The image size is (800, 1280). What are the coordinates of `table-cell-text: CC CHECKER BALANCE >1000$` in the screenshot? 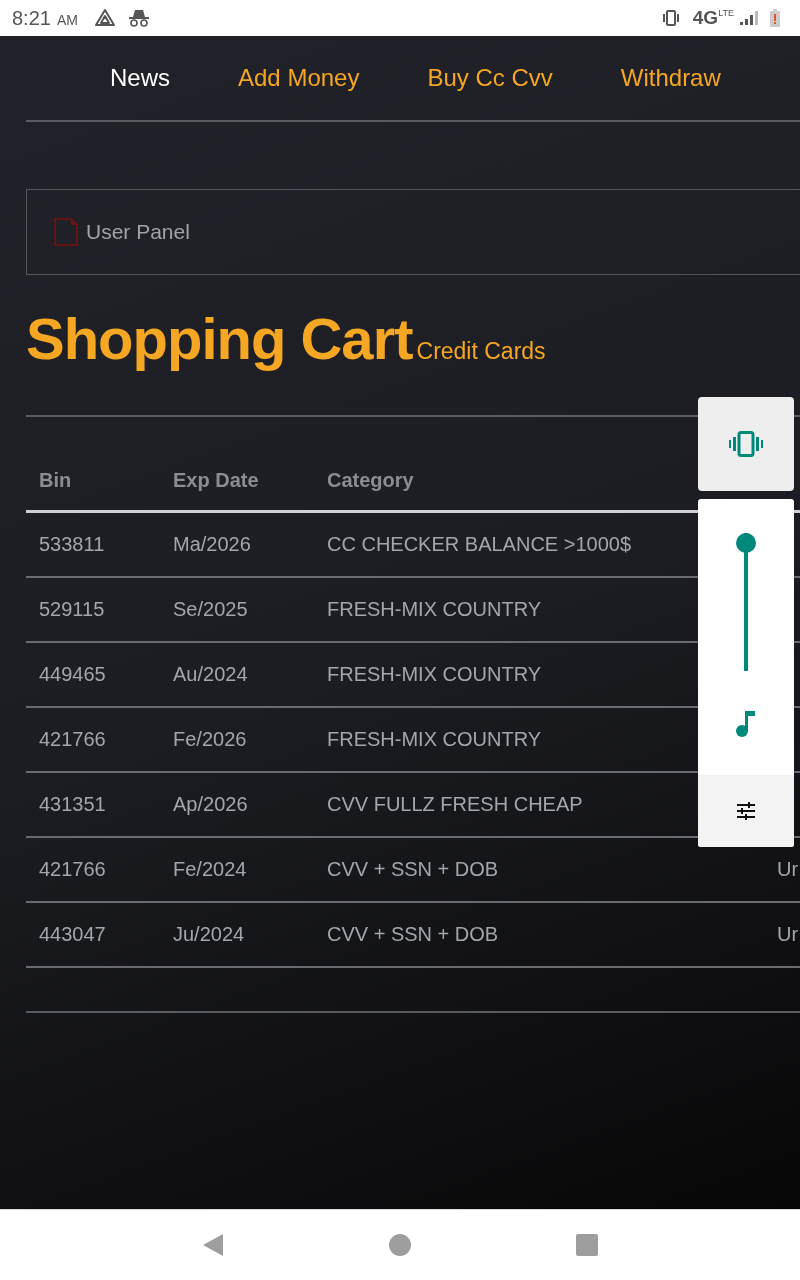 It's located at (478, 544).